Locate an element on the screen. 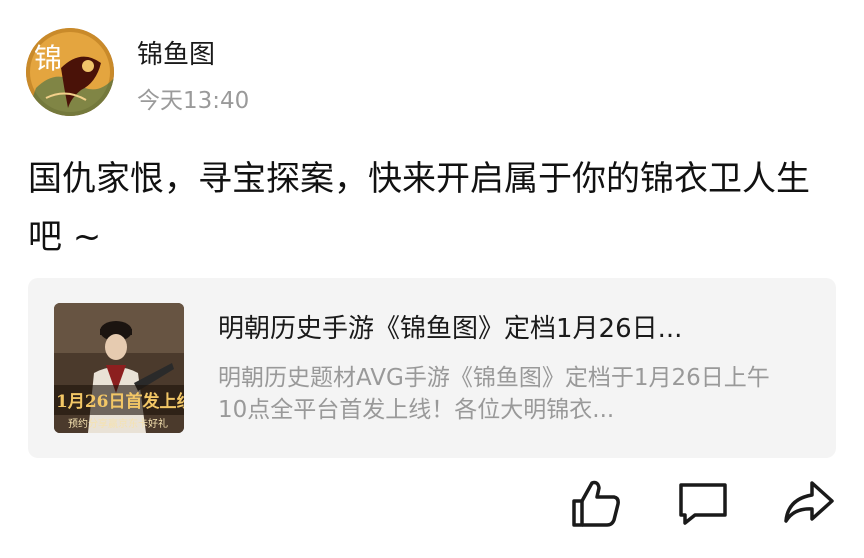 The image size is (864, 558). action-bar is located at coordinates (432, 503).